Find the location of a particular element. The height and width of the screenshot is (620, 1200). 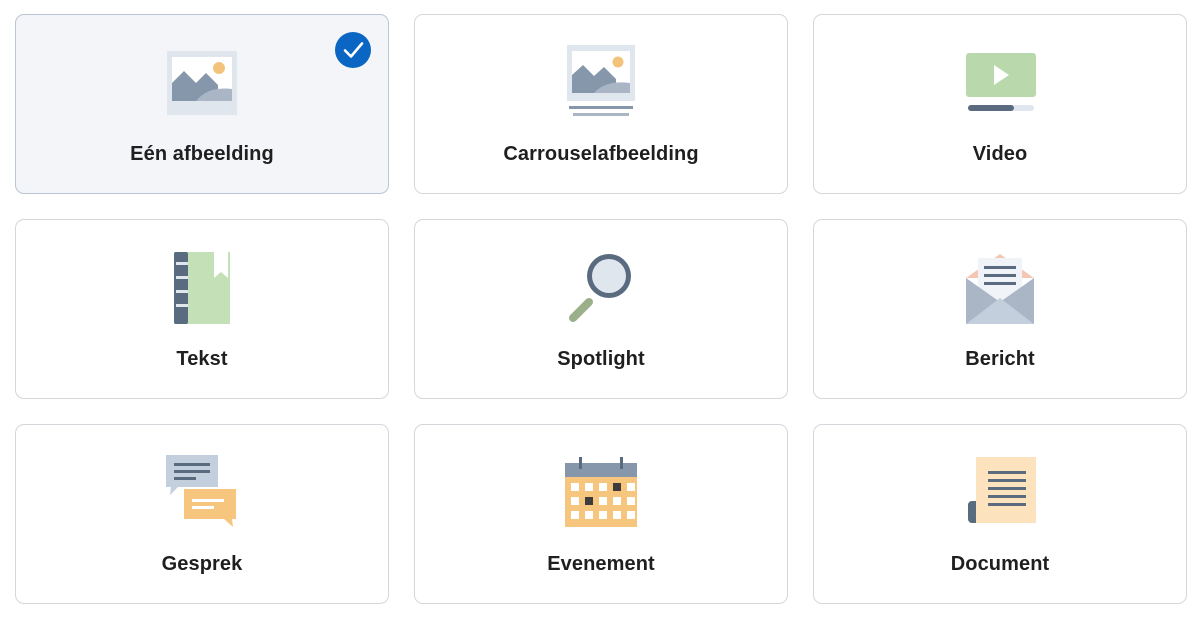

card-label: Eén afbeelding is located at coordinates (202, 154).